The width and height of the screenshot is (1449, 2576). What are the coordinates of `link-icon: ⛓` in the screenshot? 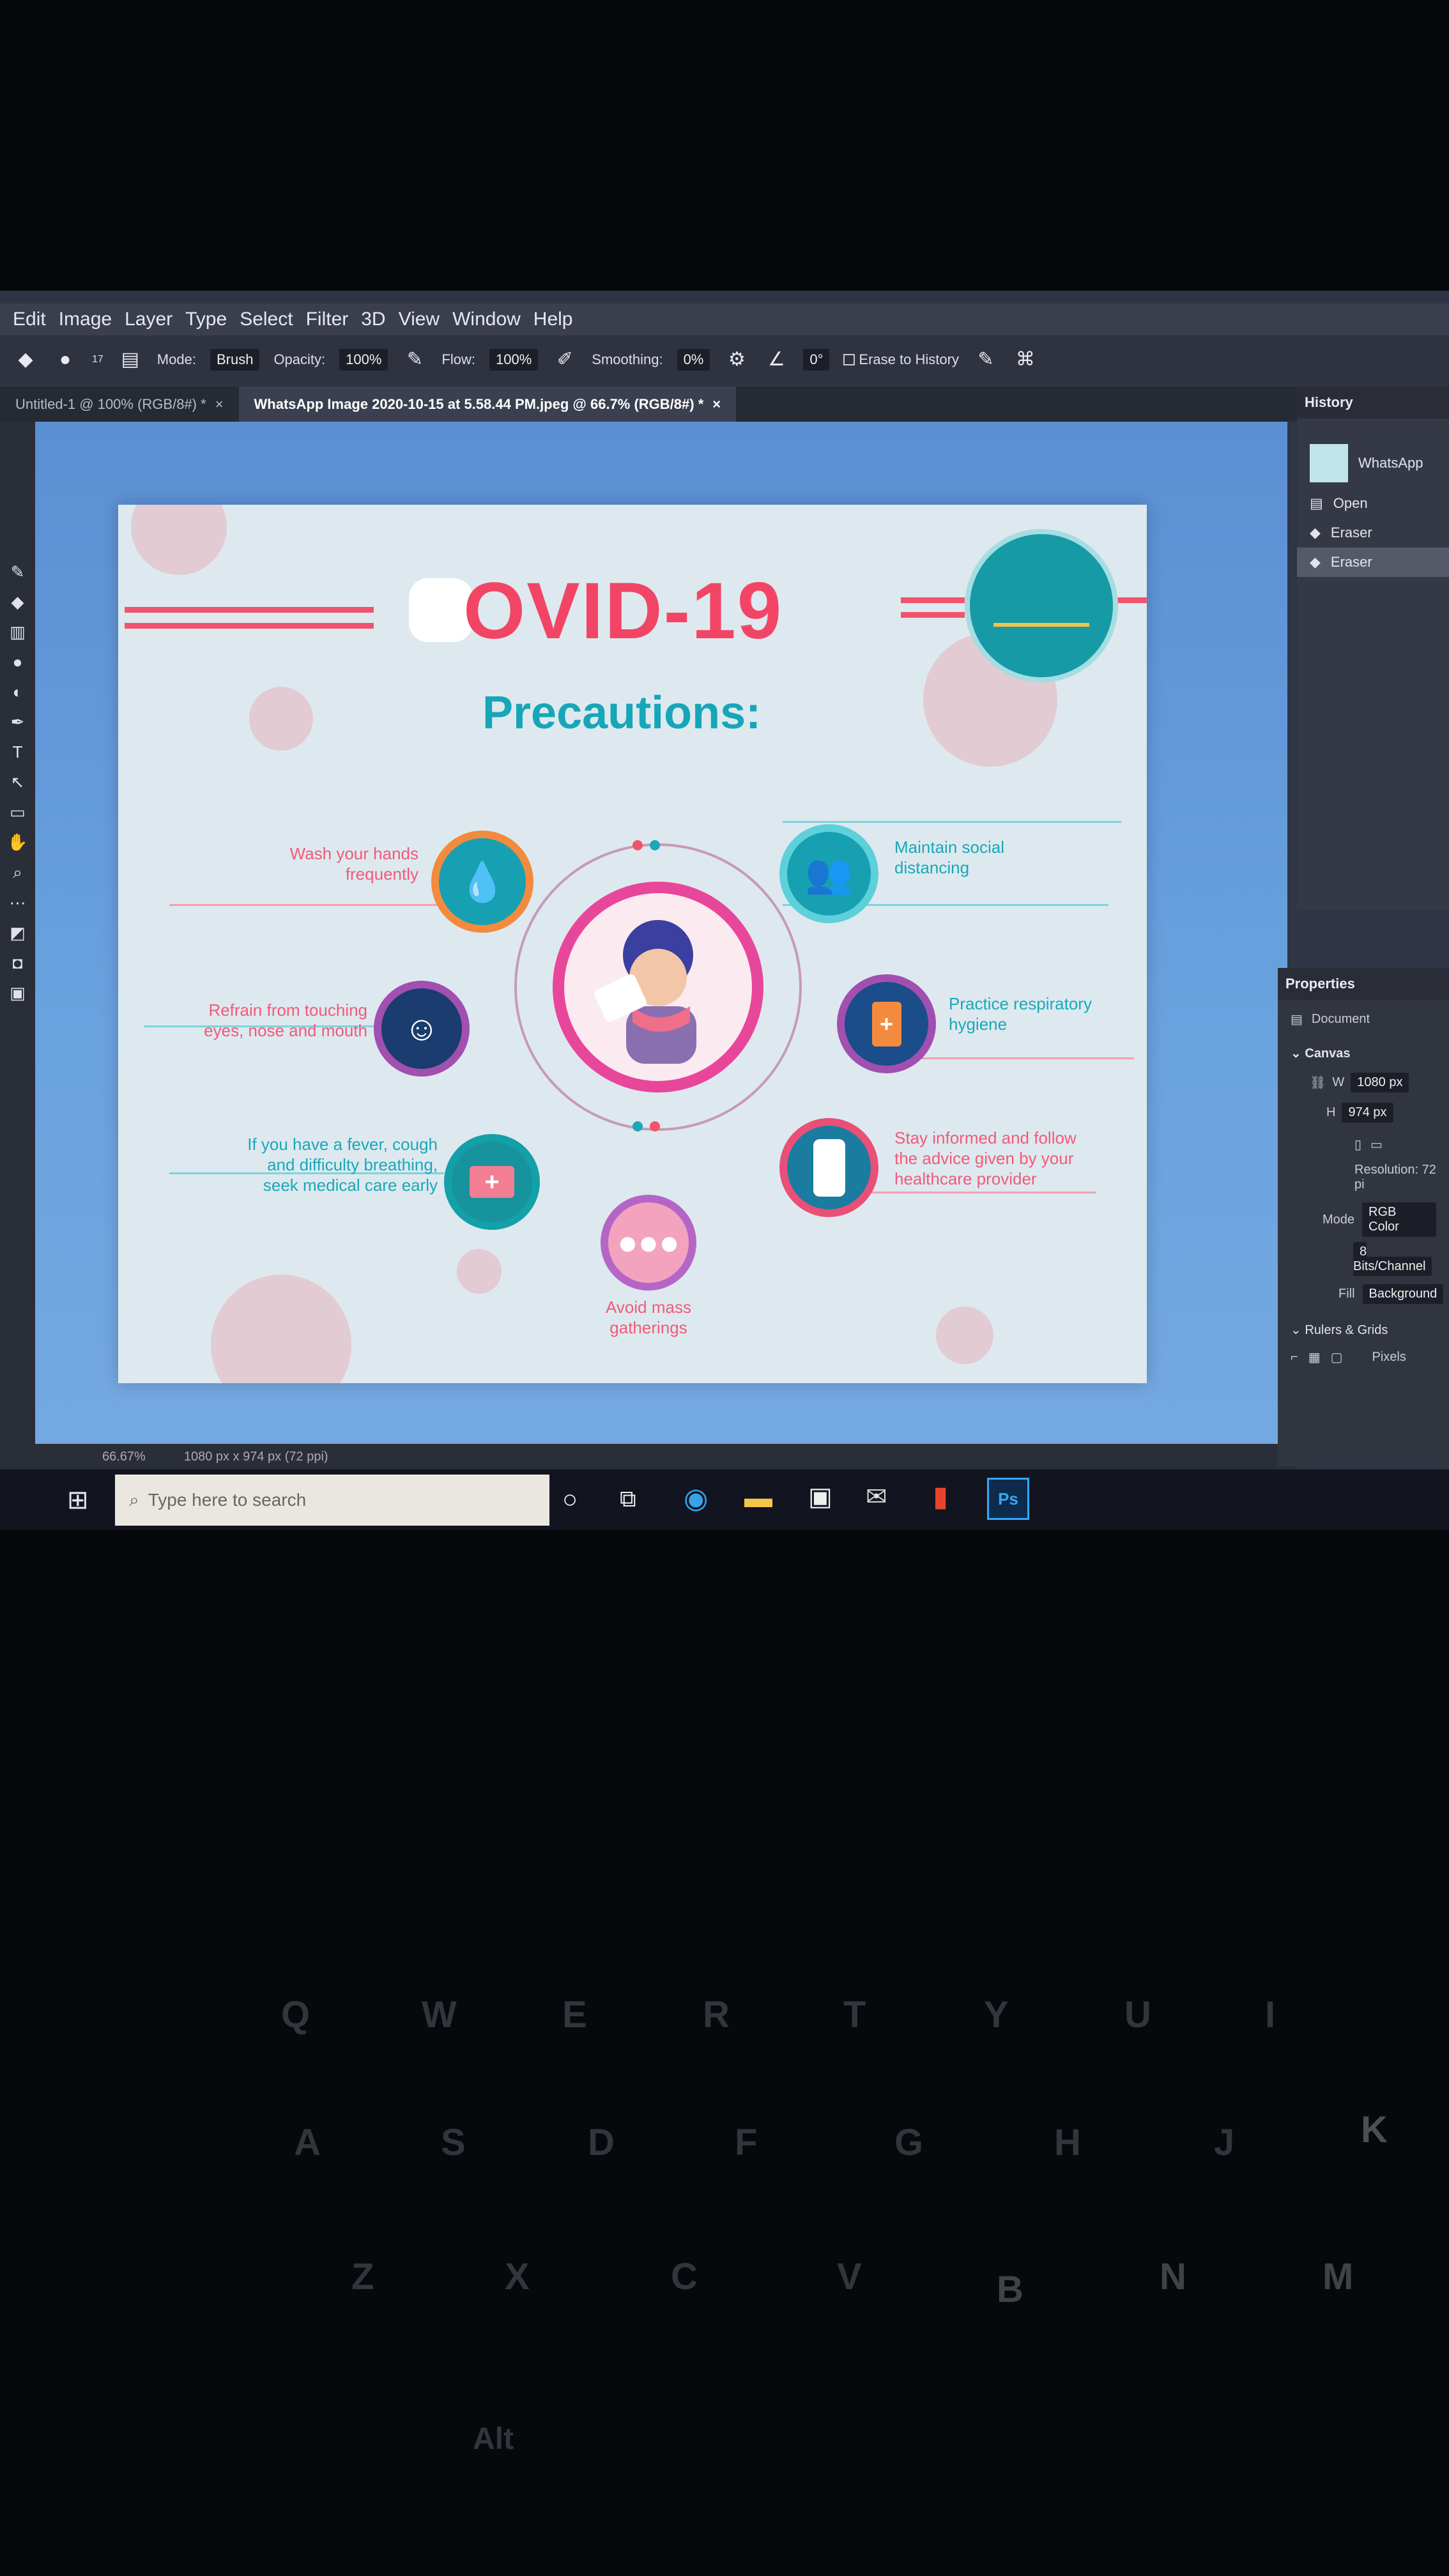 It's located at (1318, 1083).